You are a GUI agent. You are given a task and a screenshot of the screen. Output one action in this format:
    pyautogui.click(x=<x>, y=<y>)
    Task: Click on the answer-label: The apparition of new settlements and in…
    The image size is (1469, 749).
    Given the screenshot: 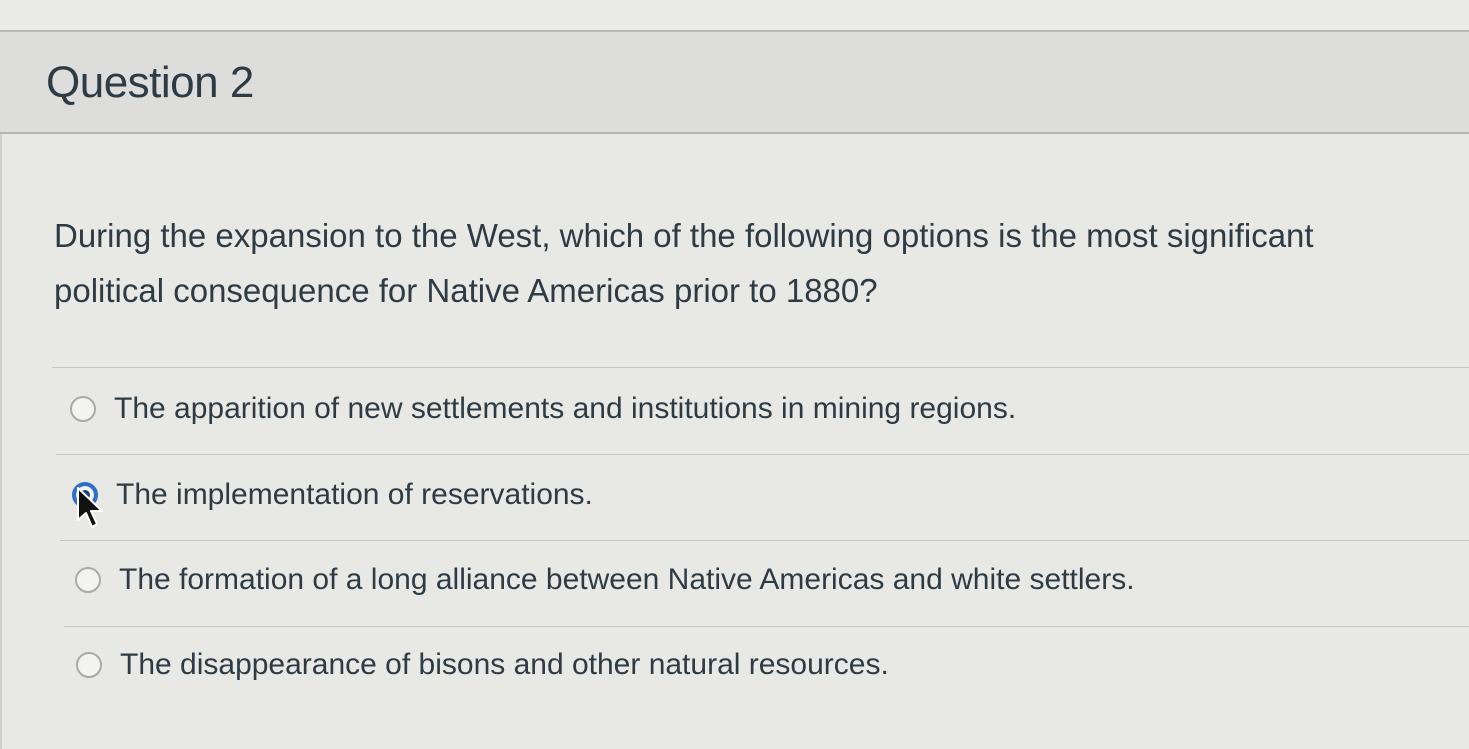 What is the action you would take?
    pyautogui.click(x=565, y=408)
    